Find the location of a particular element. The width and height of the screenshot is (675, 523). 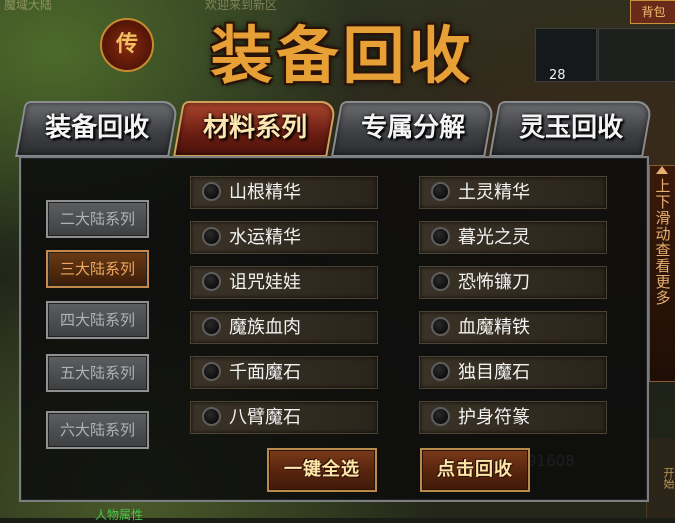

material-label: 恐怖镰刀 is located at coordinates (494, 282).